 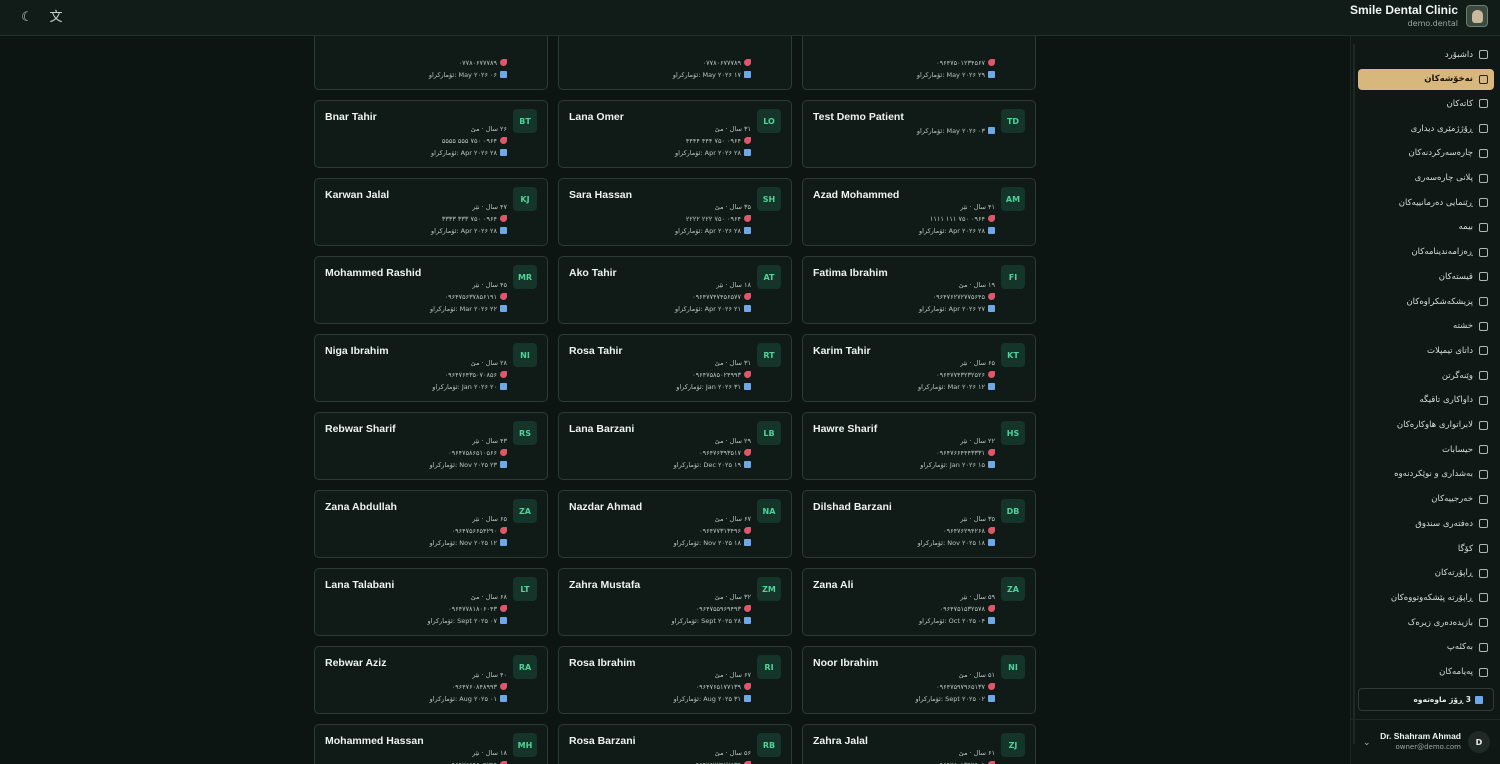 I want to click on patient-age-gender: ۴۳ سال · نێر, so click(x=489, y=441).